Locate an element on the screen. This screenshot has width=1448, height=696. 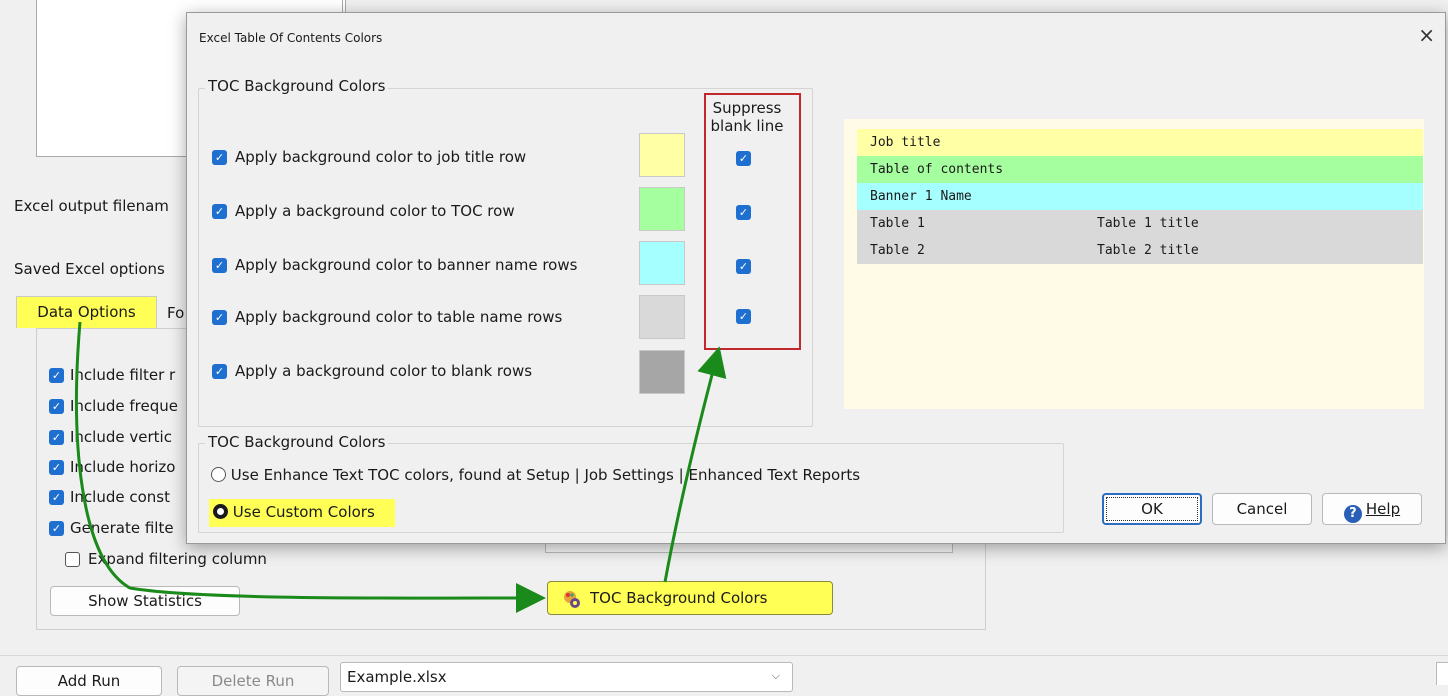
arrow-data-options-to-toc-button is located at coordinates (310, 467).